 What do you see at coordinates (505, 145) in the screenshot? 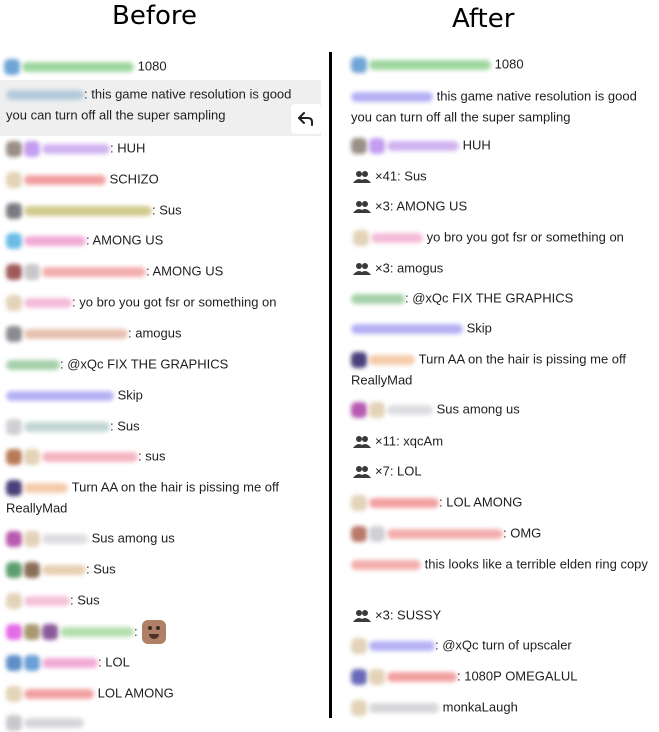
I see `chat-message: HUH` at bounding box center [505, 145].